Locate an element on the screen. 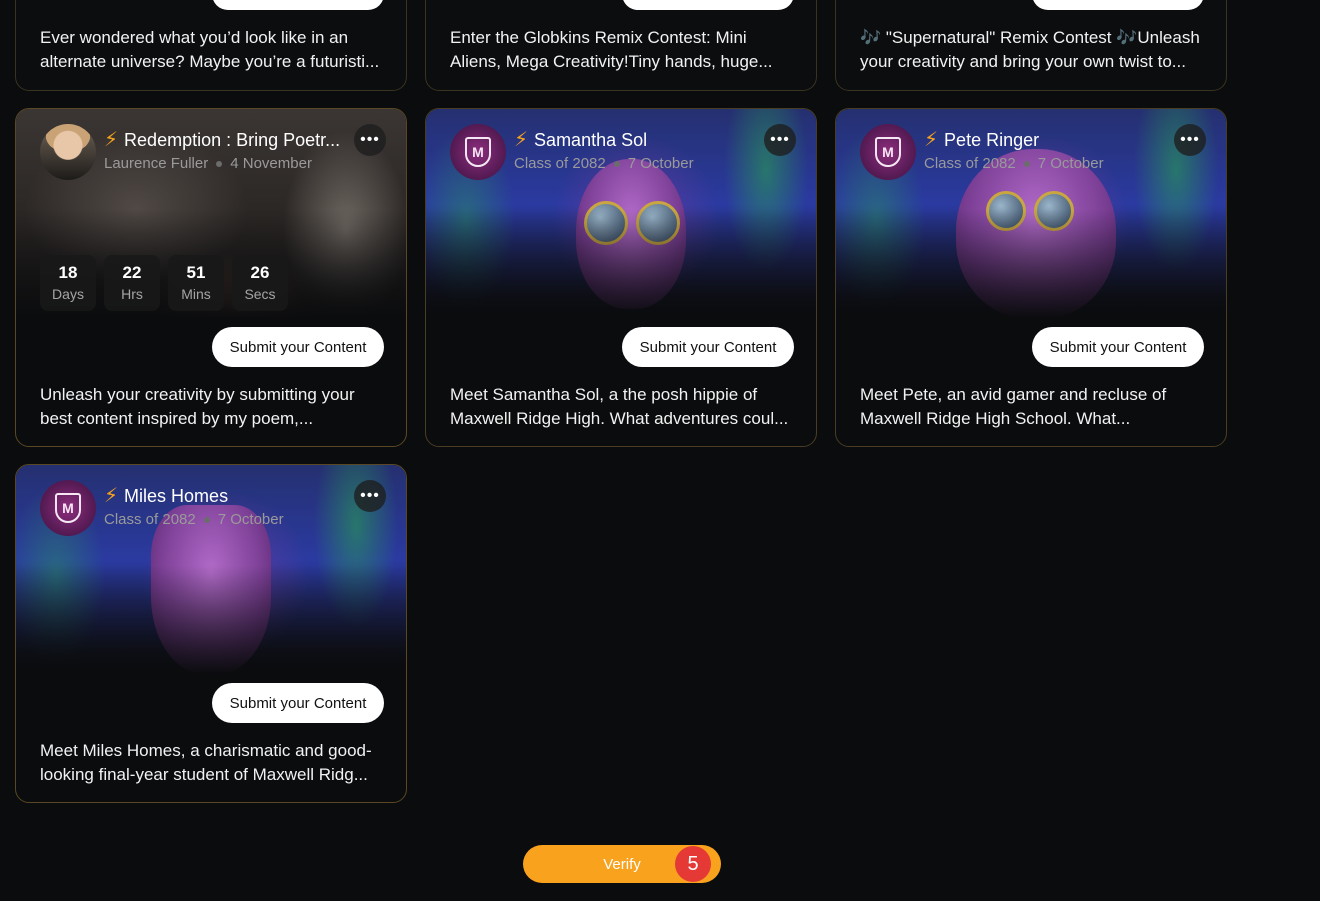 This screenshot has height=901, width=1320. card-date: 4 November is located at coordinates (271, 163).